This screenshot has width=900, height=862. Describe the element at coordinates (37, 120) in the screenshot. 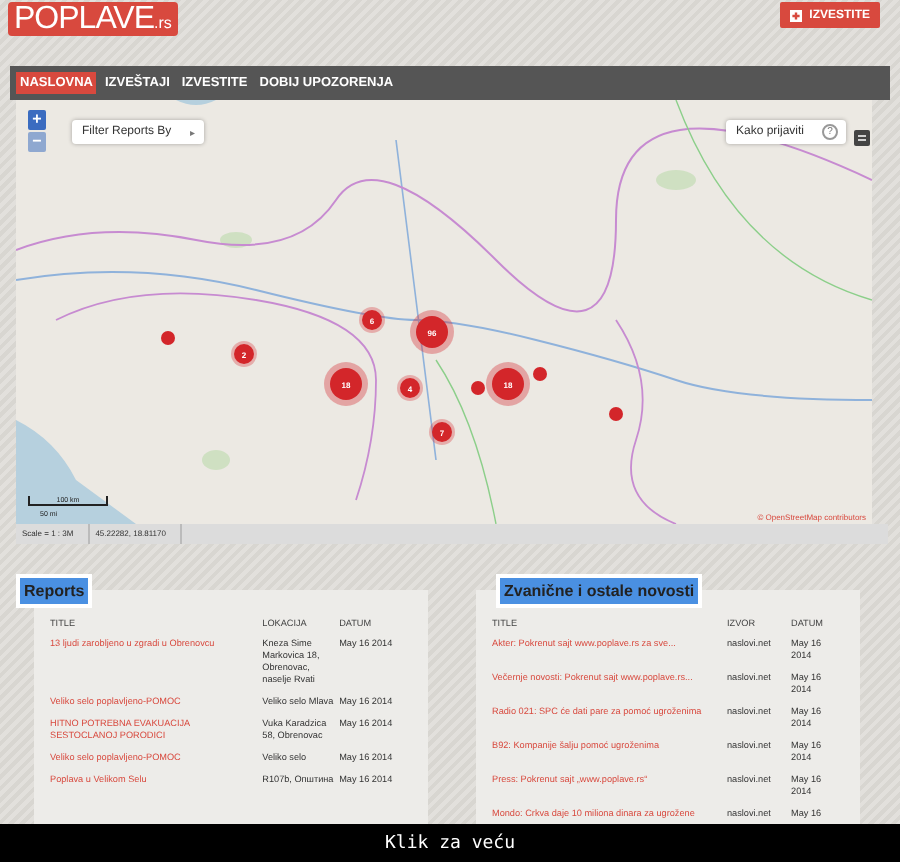

I see `zoom-in-button: +` at that location.